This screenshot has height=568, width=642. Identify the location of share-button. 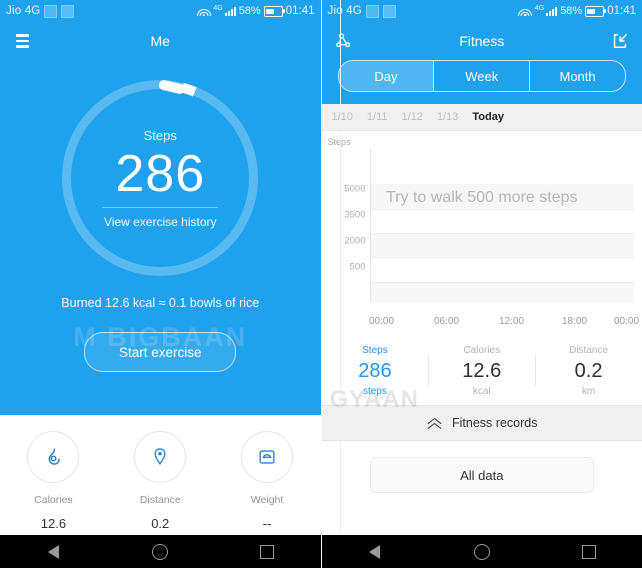
(344, 41).